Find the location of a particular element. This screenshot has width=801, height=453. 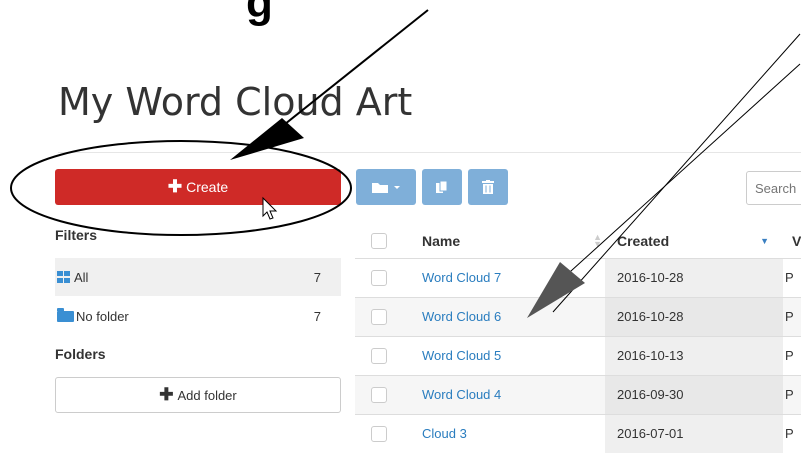

column-header-name: Name ▲ ▼ is located at coordinates (512, 241).